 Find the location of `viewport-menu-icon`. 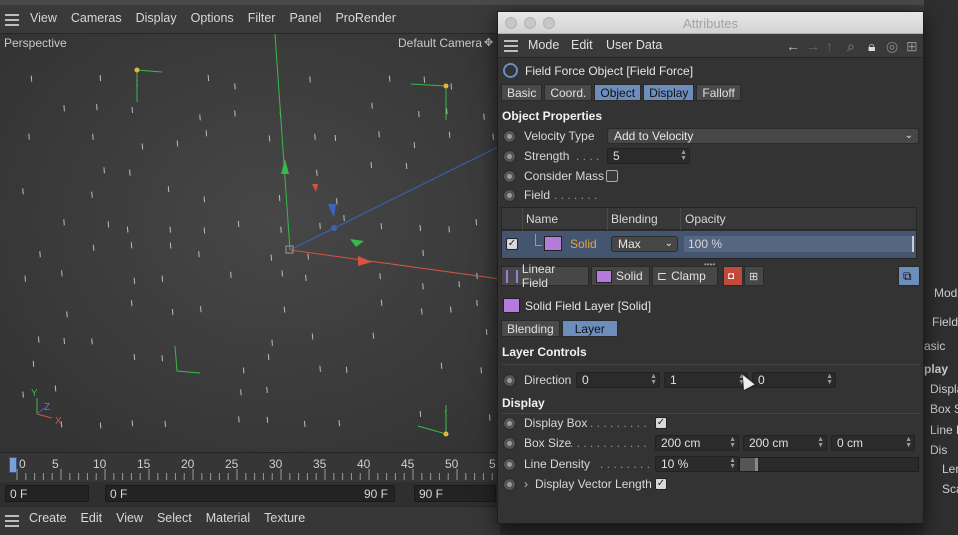

viewport-menu-icon is located at coordinates (12, 21).